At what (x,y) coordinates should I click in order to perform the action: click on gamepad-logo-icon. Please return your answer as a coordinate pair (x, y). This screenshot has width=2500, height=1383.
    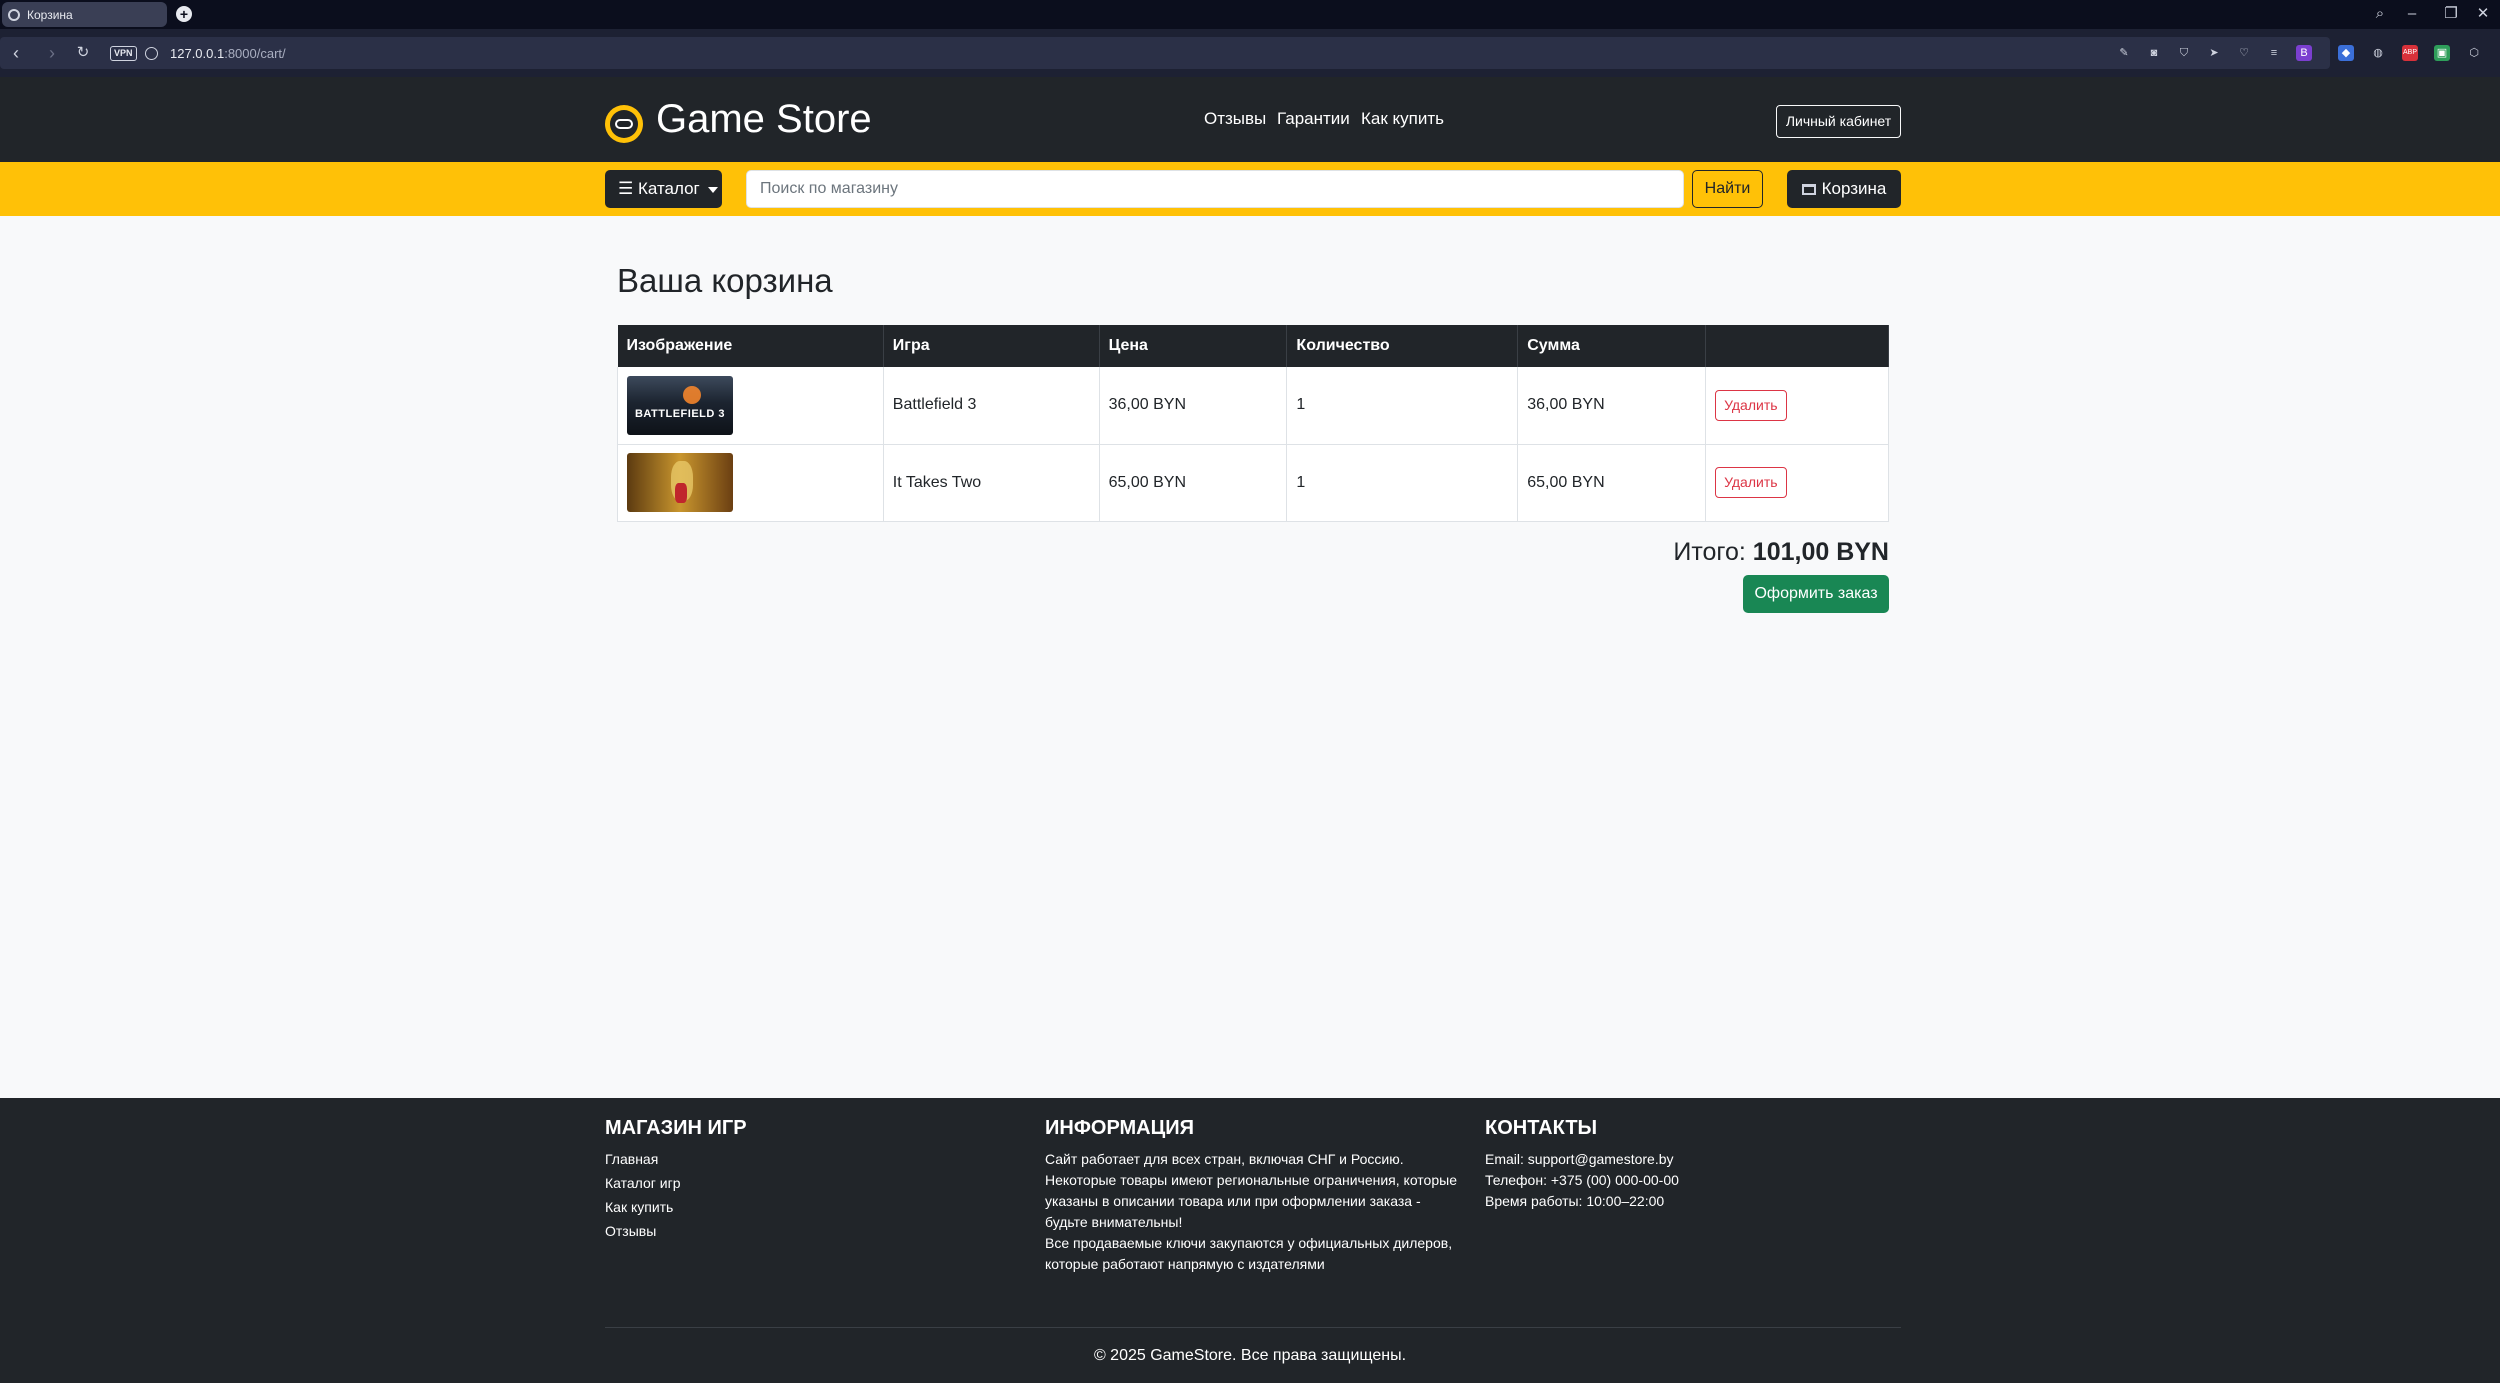
    Looking at the image, I should click on (624, 124).